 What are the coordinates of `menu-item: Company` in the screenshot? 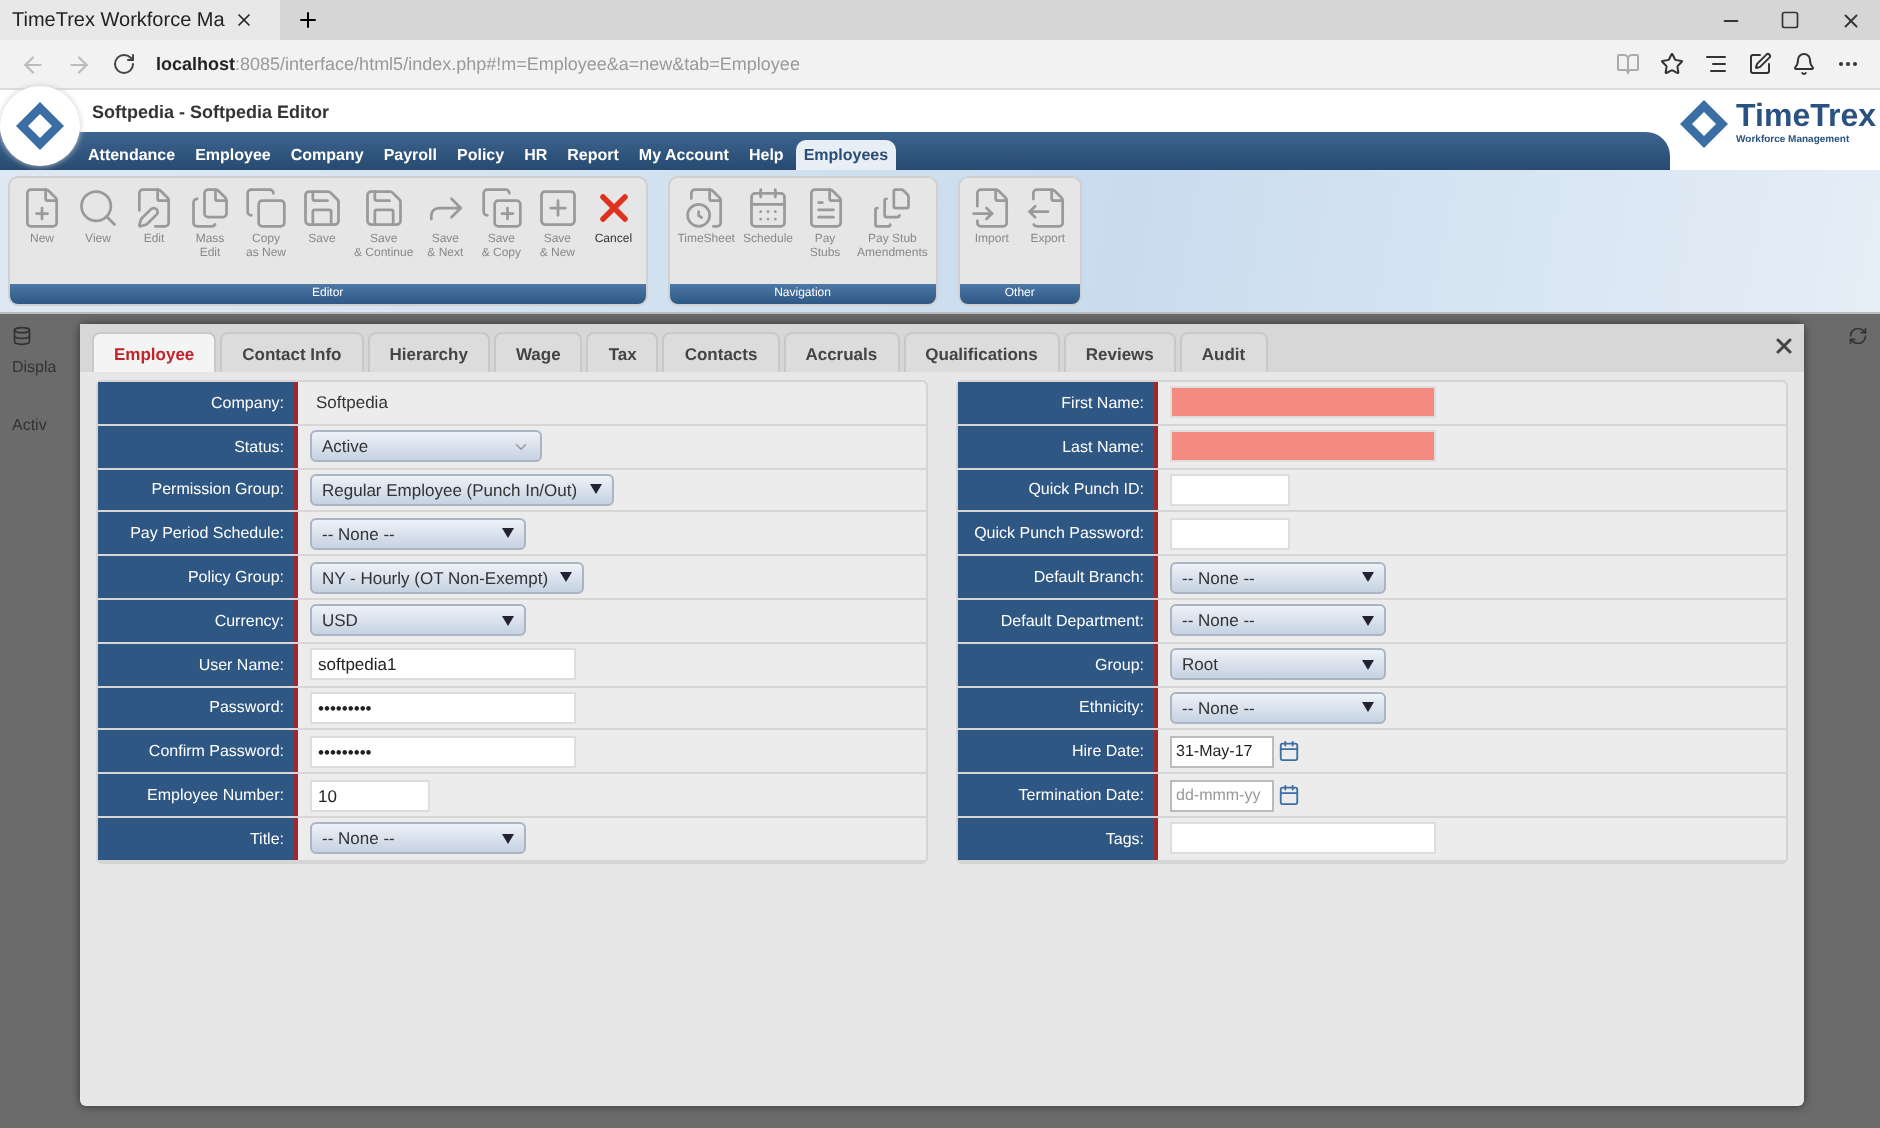 It's located at (327, 155).